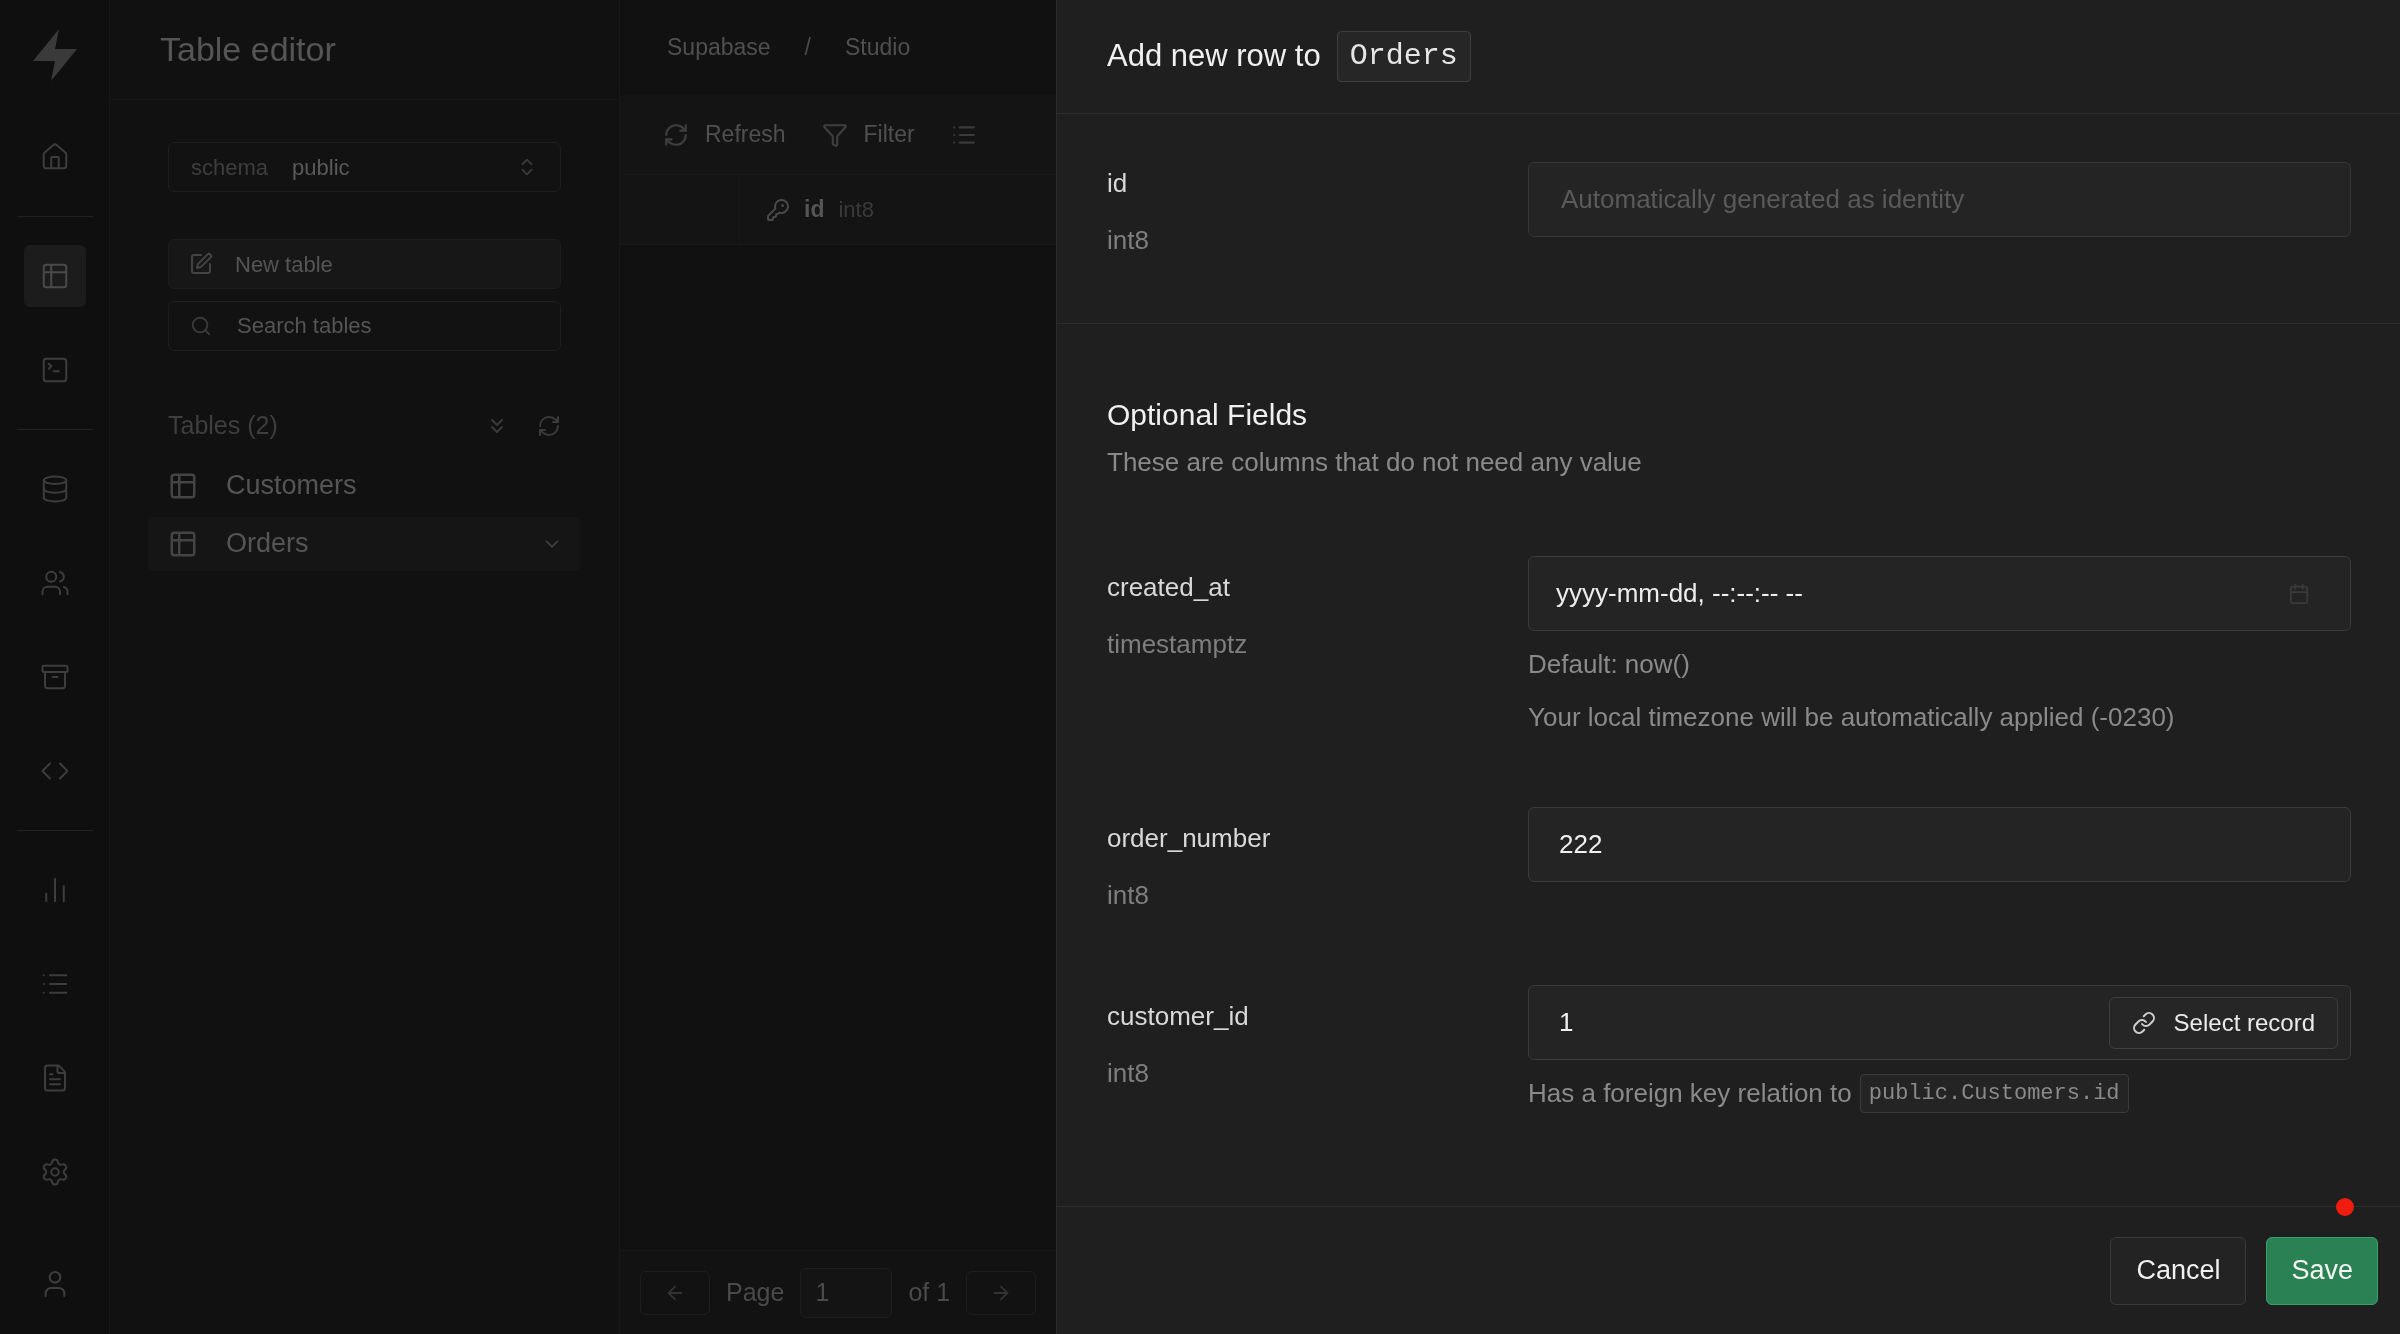  What do you see at coordinates (1189, 838) in the screenshot?
I see `field-name: order_number` at bounding box center [1189, 838].